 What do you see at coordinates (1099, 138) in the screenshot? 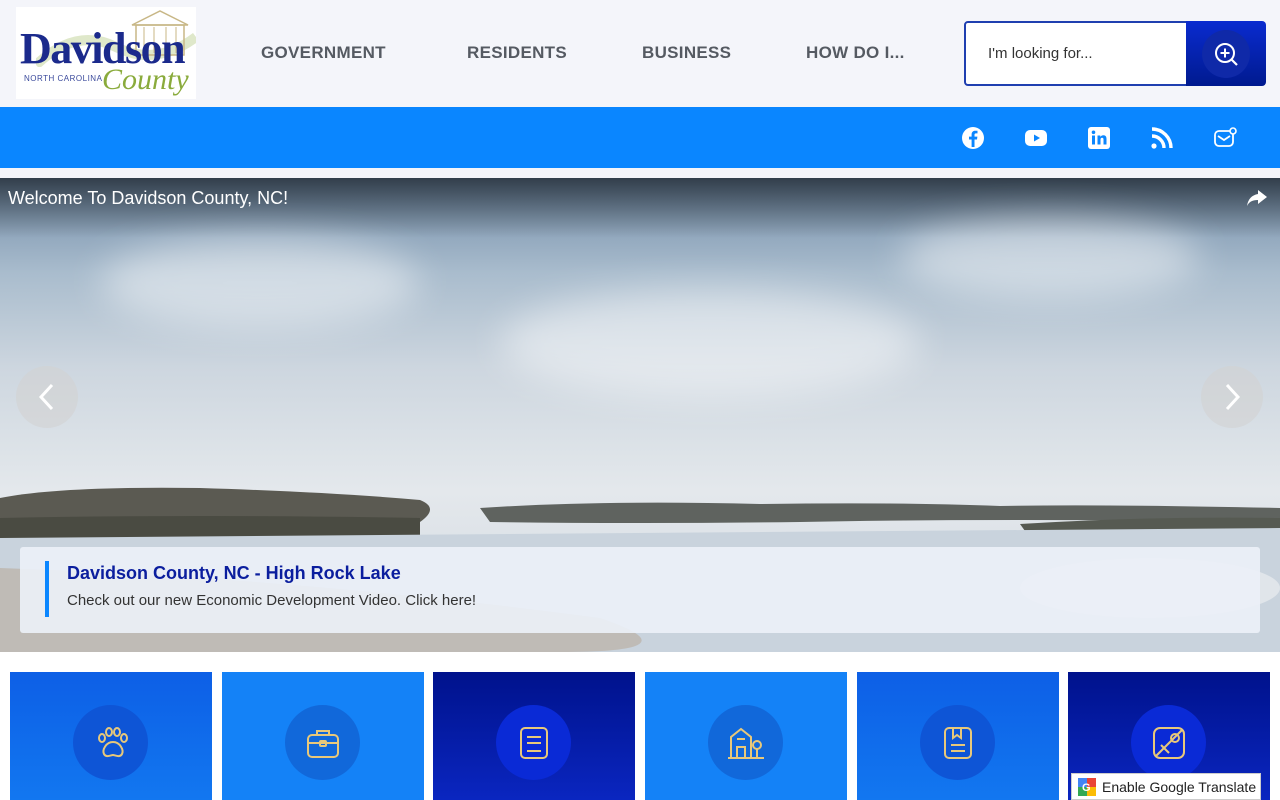
I see `linkedin-icon` at bounding box center [1099, 138].